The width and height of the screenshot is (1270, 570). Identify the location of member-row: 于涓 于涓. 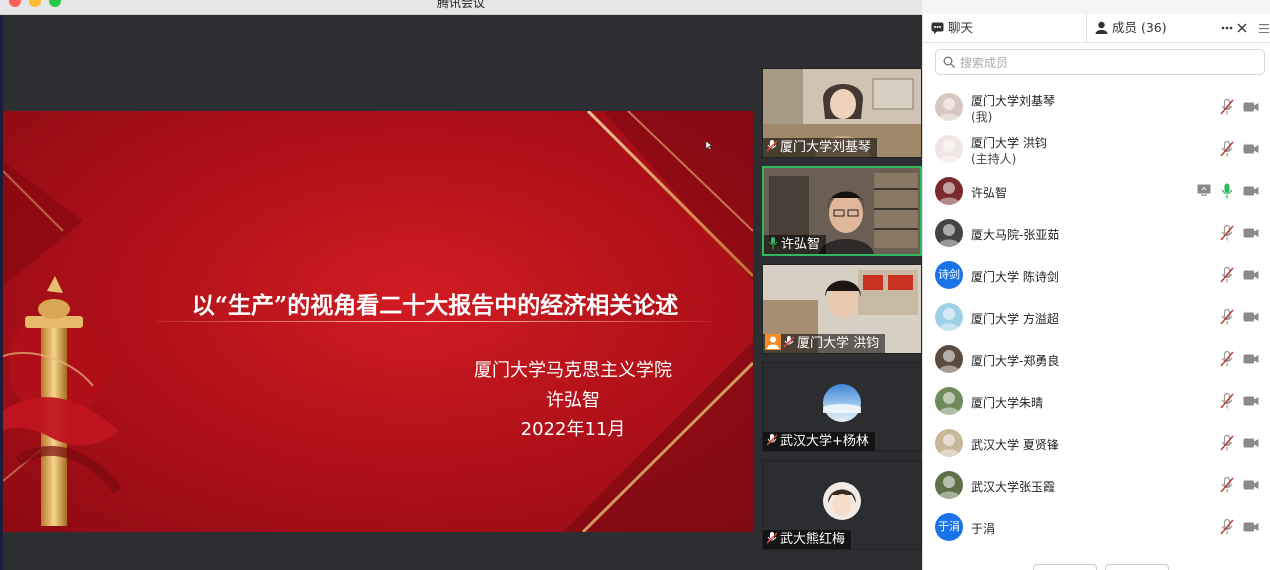
(1096, 527).